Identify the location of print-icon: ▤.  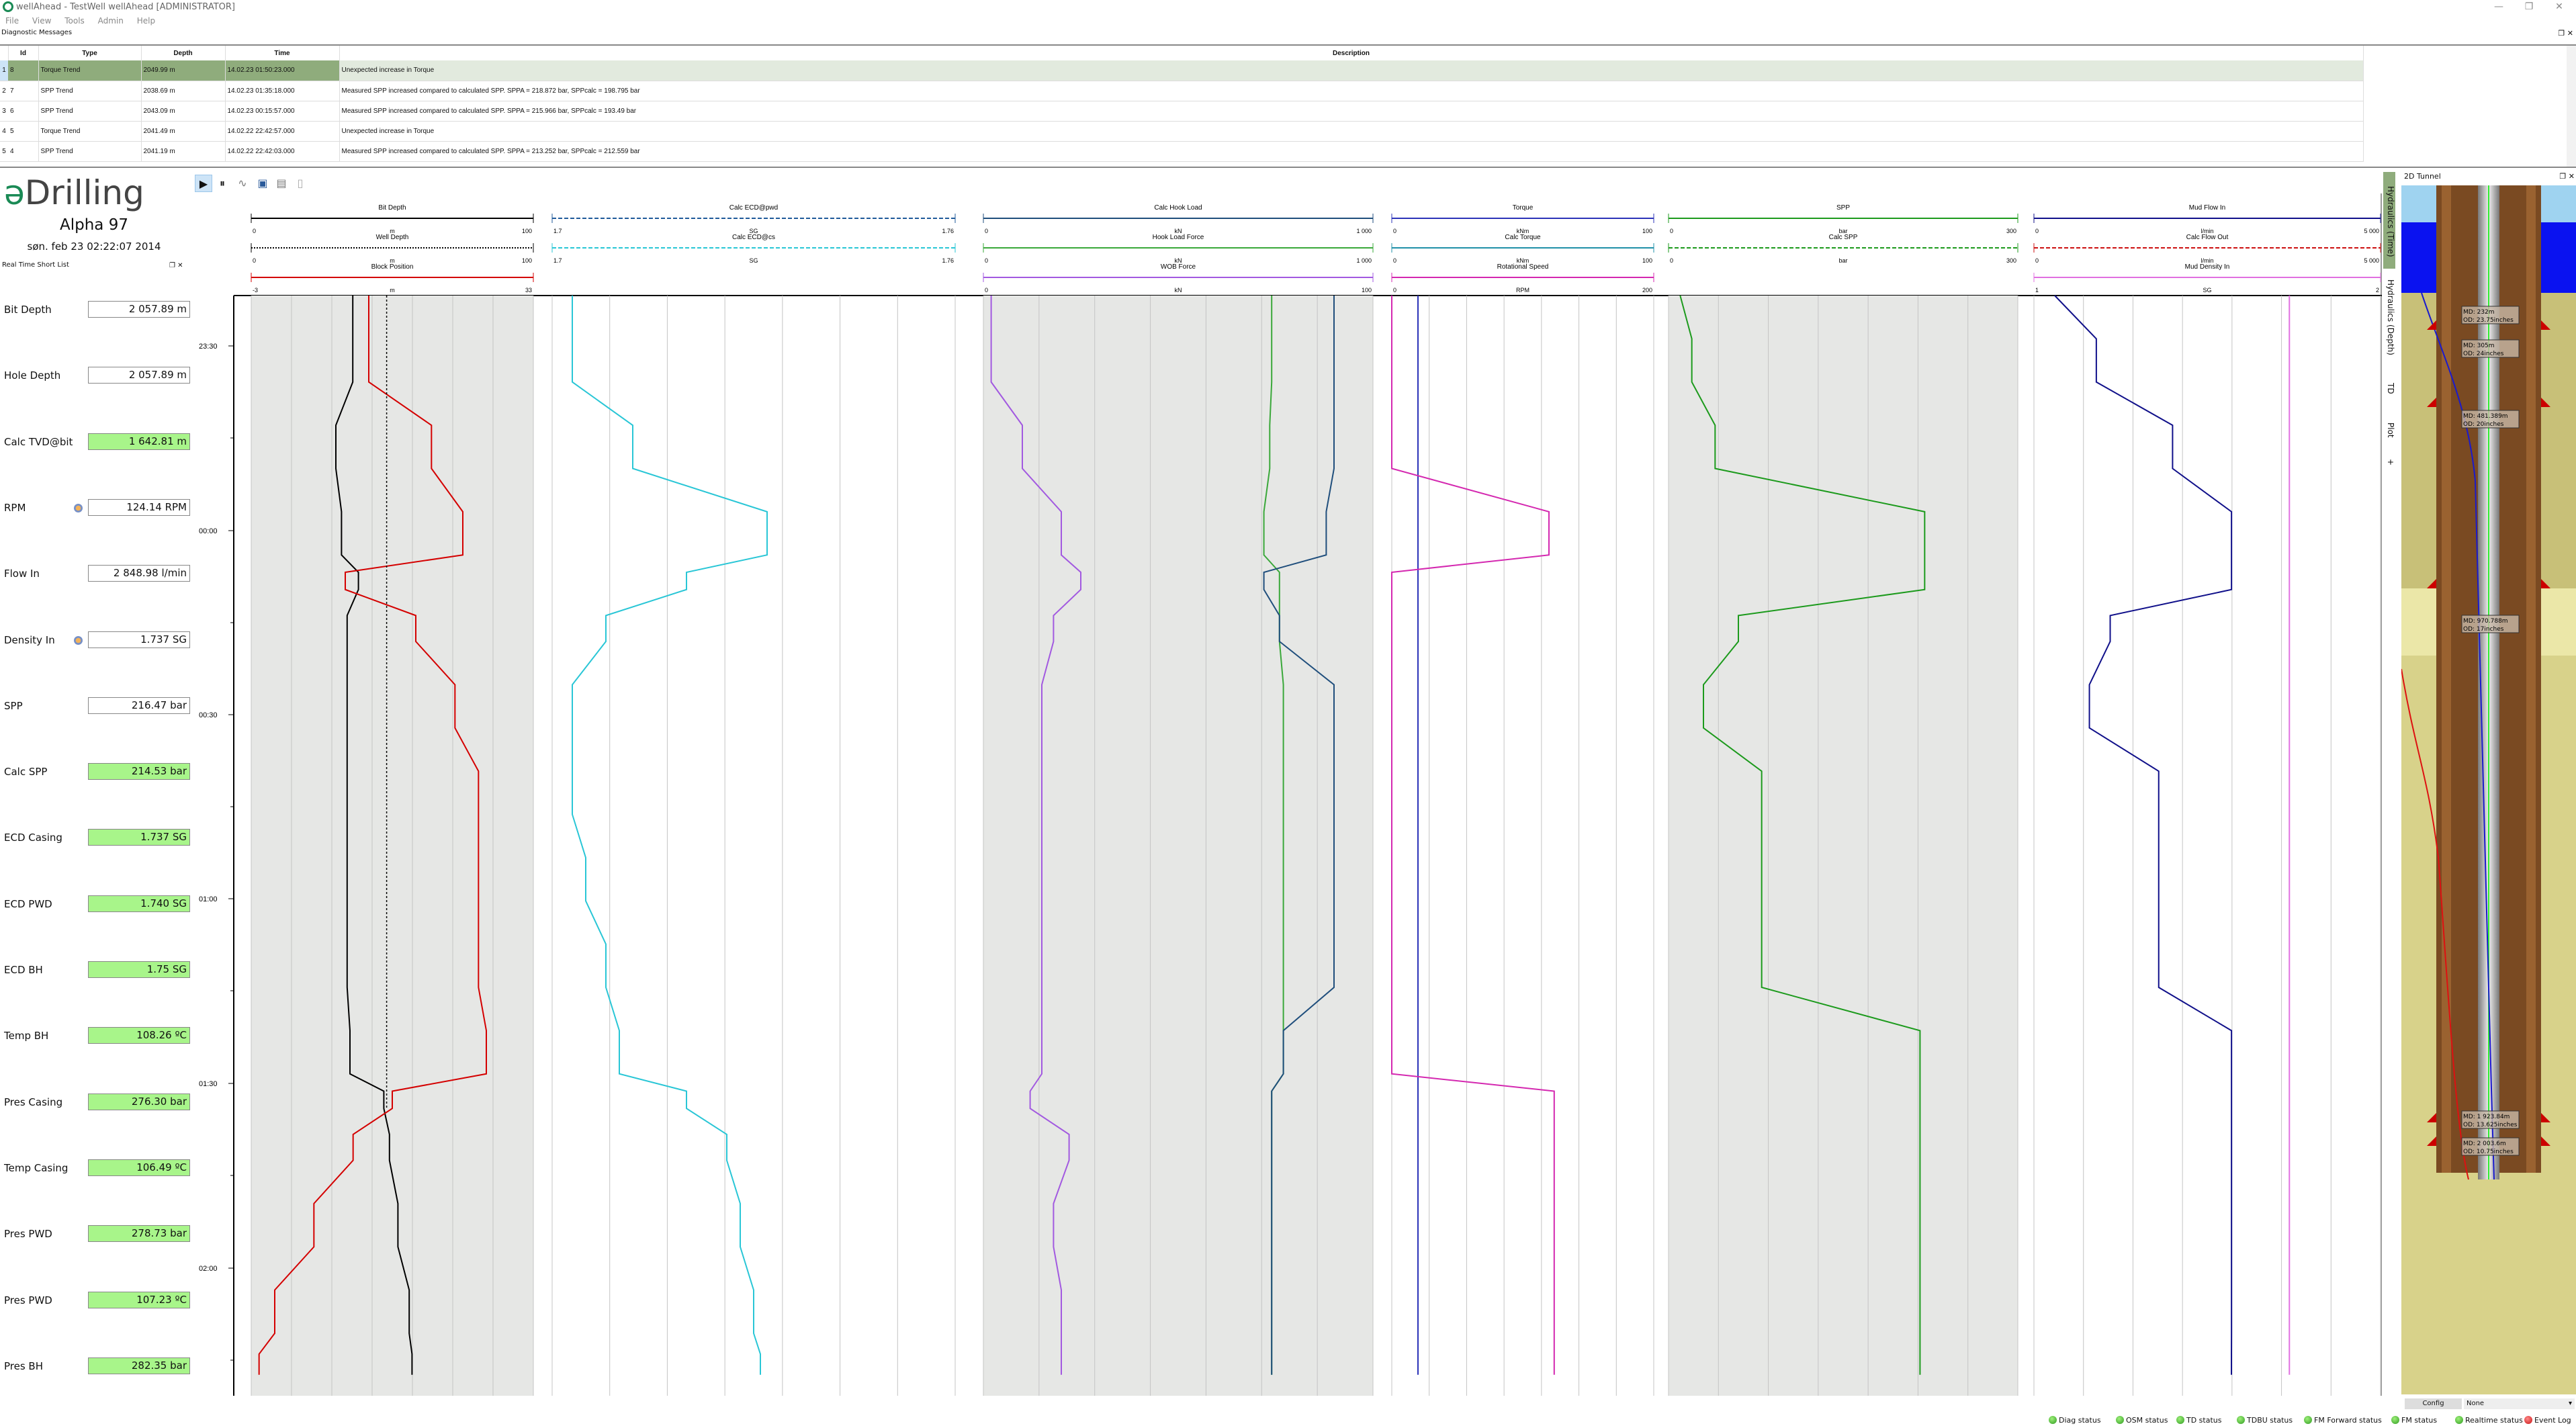
(281, 183).